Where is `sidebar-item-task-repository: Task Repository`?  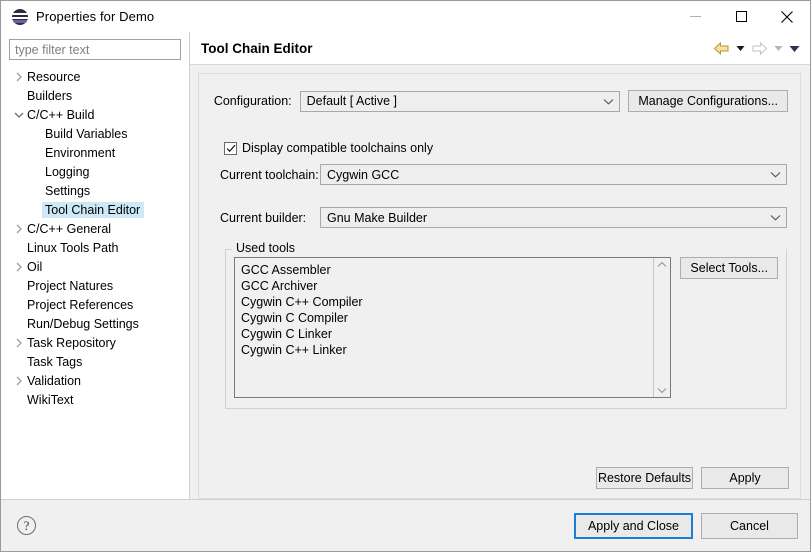 sidebar-item-task-repository: Task Repository is located at coordinates (95, 342).